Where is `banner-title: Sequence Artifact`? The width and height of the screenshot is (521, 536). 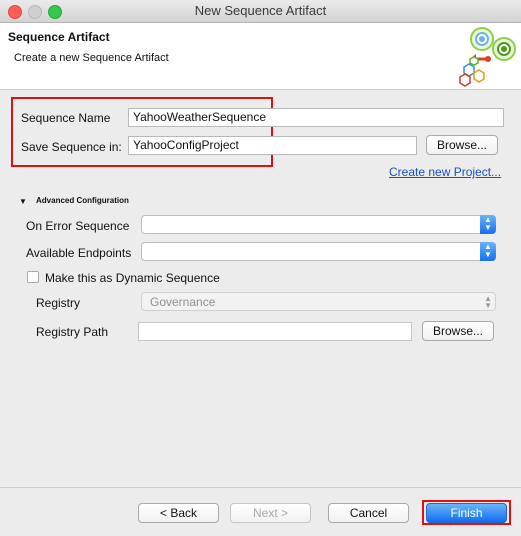 banner-title: Sequence Artifact is located at coordinates (59, 37).